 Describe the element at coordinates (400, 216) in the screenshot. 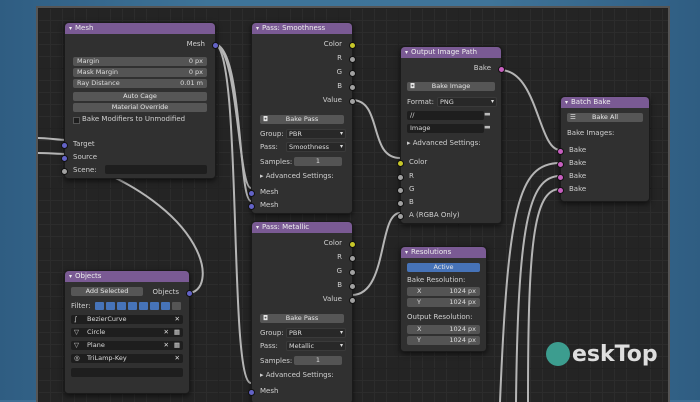

I see `a-input-socket` at that location.